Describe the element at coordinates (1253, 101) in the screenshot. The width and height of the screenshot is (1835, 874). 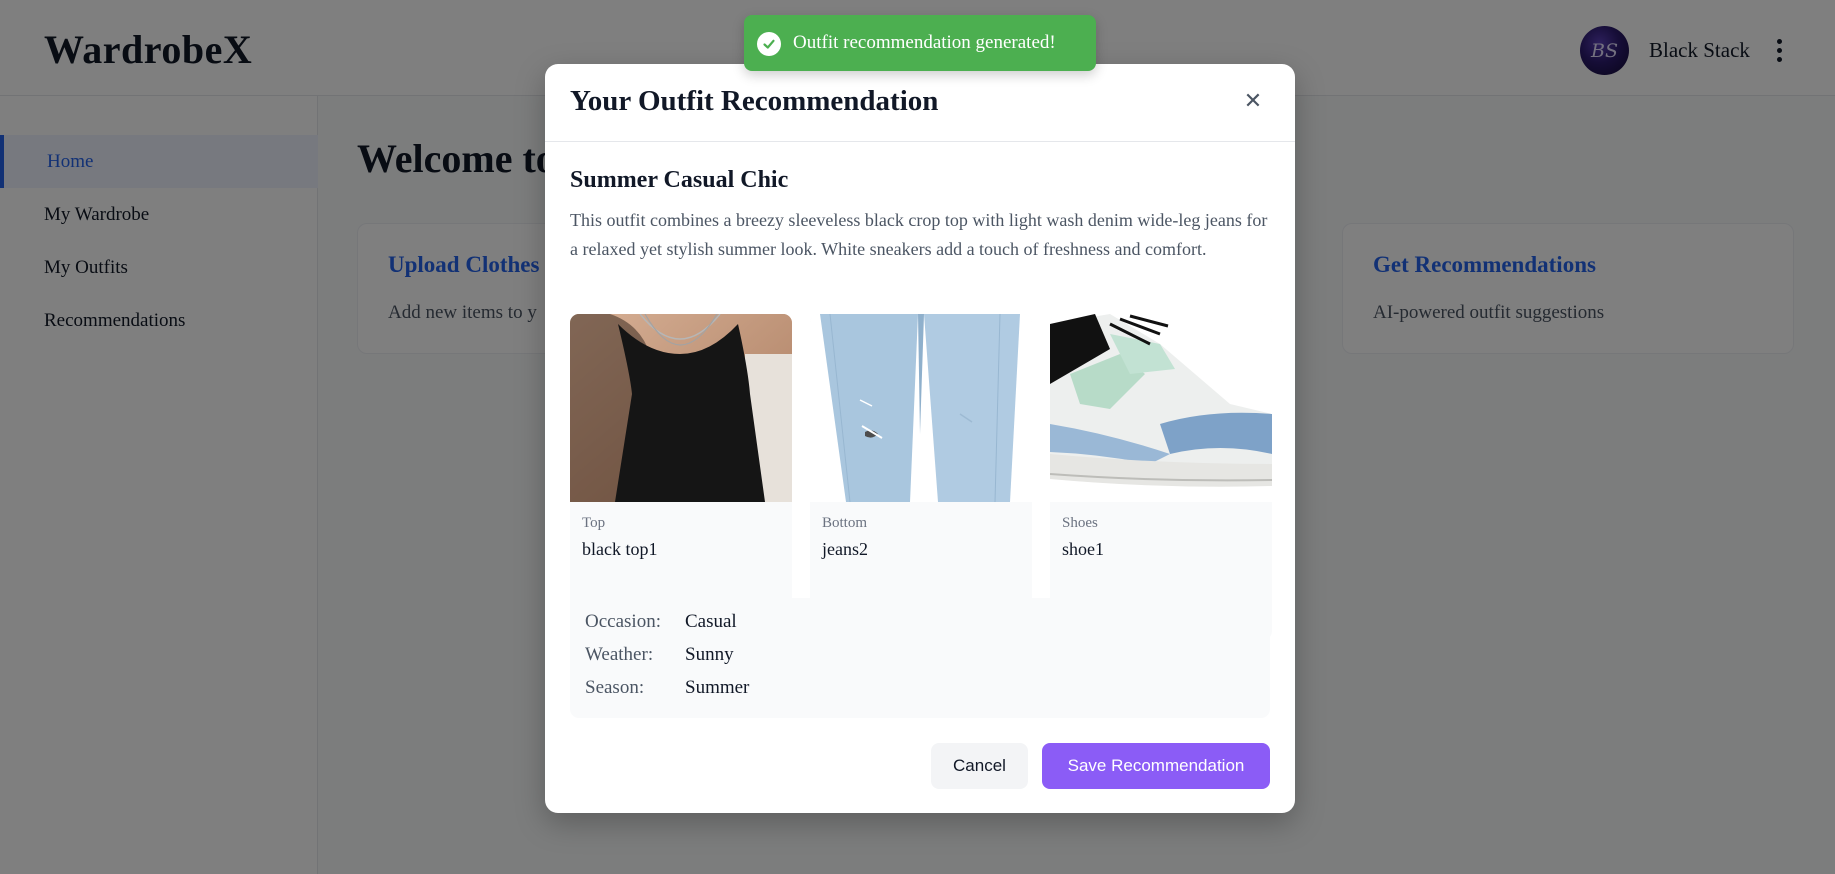
I see `close-icon: ✕` at that location.